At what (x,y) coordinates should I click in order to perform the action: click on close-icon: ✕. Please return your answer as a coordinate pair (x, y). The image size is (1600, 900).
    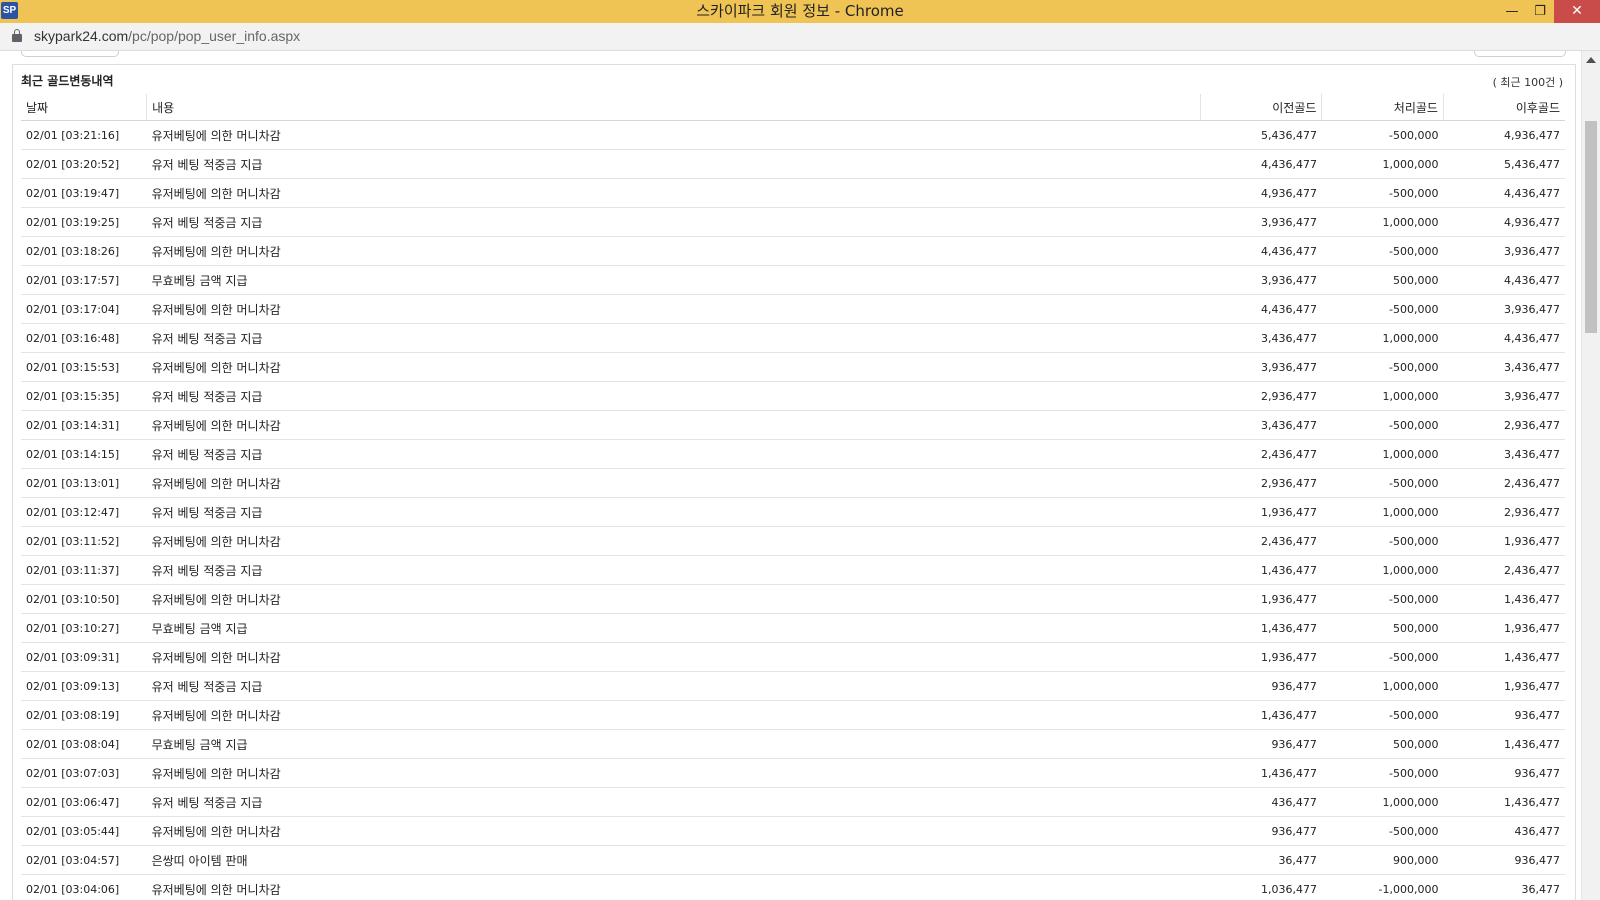
    Looking at the image, I should click on (1577, 11).